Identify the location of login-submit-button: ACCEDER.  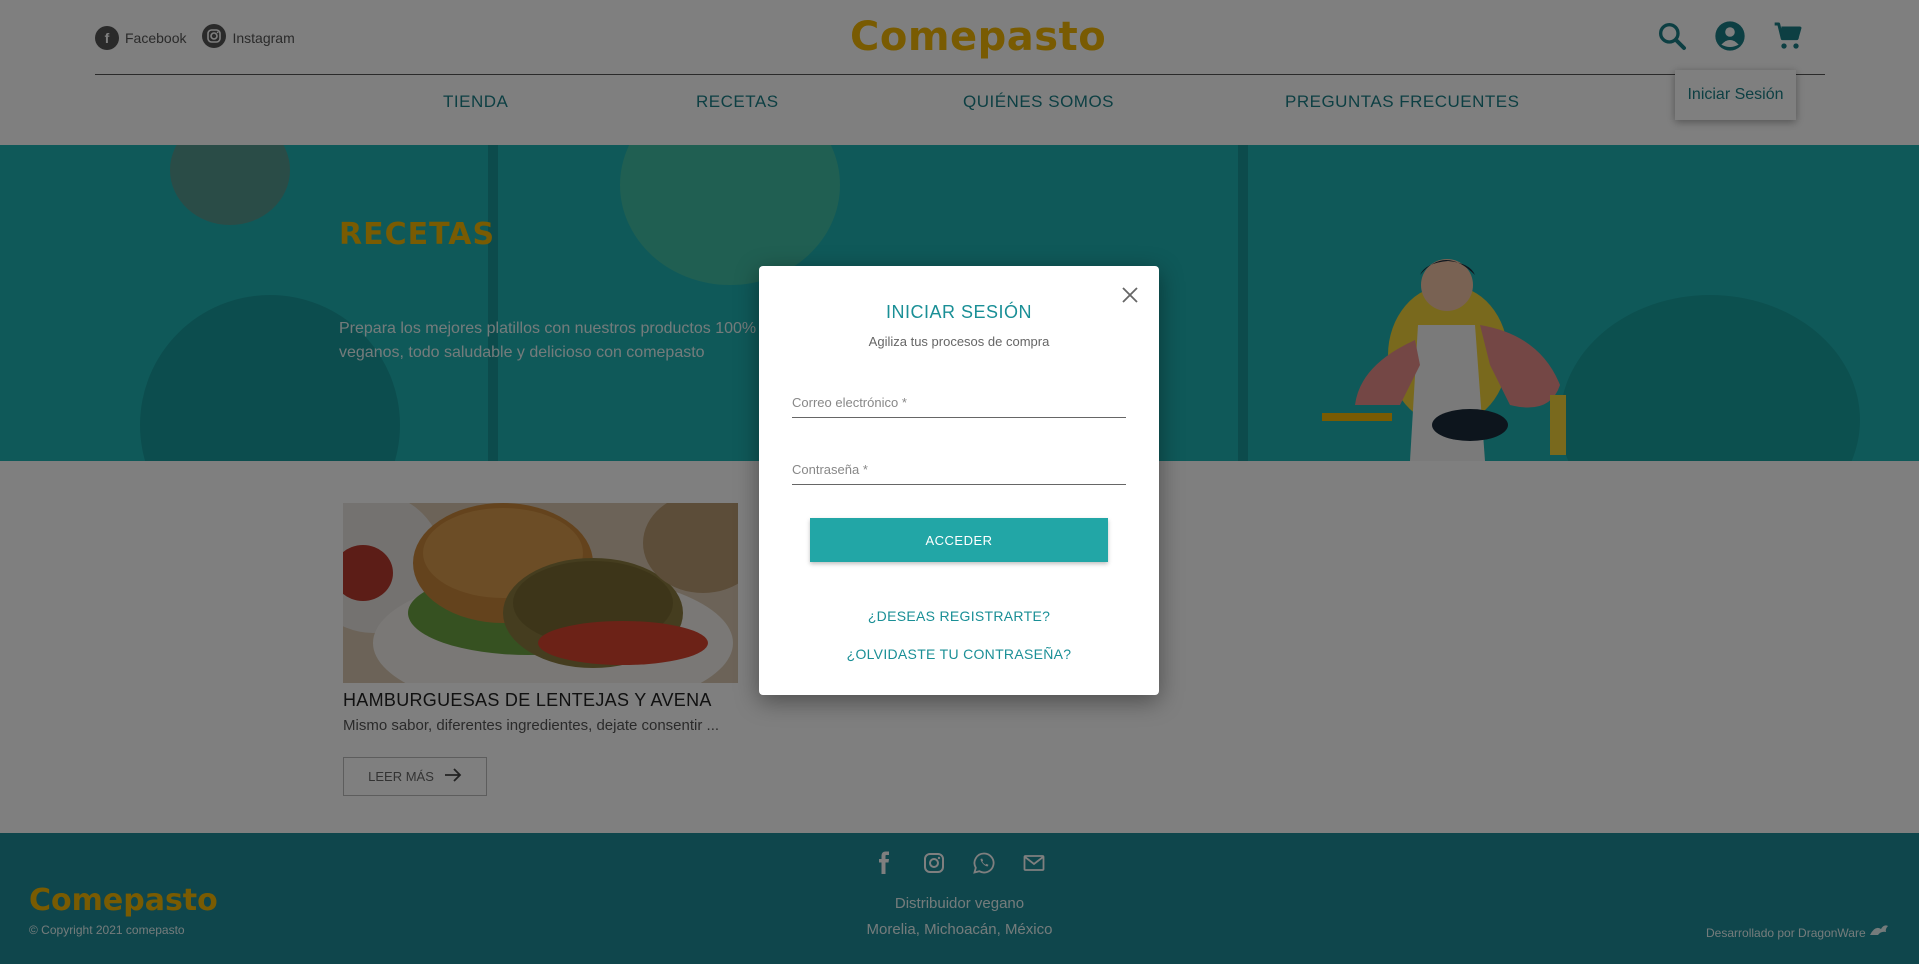
(959, 540).